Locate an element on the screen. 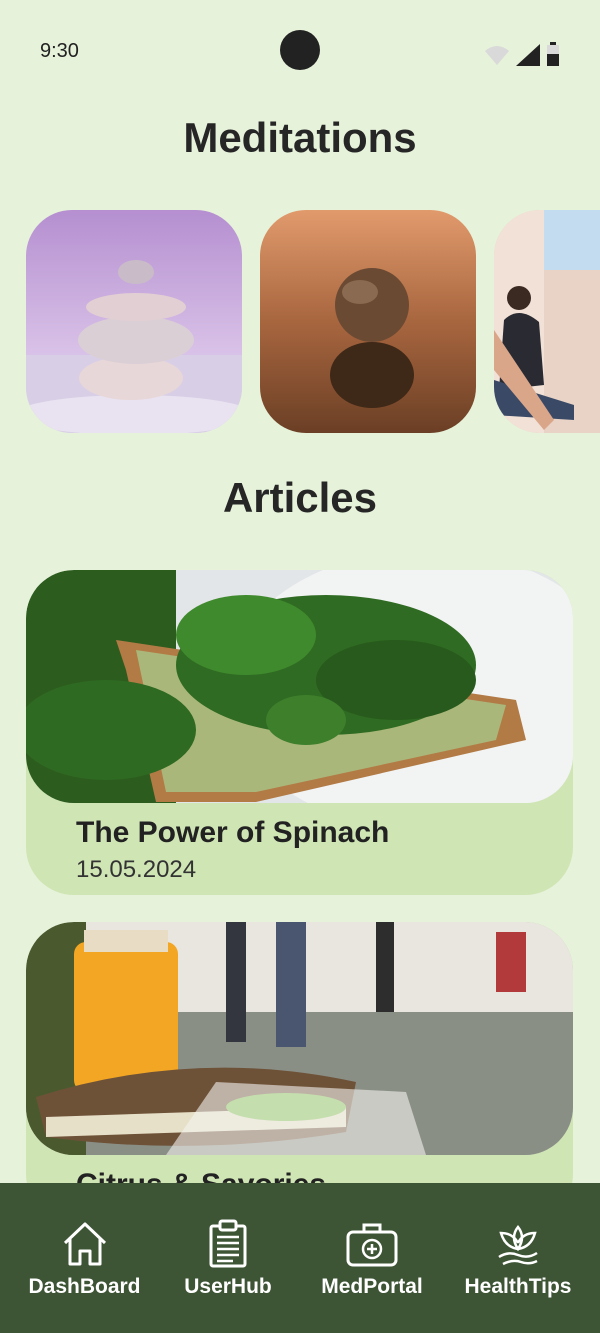 This screenshot has width=600, height=1333. meditation-card-pebbles is located at coordinates (368, 321).